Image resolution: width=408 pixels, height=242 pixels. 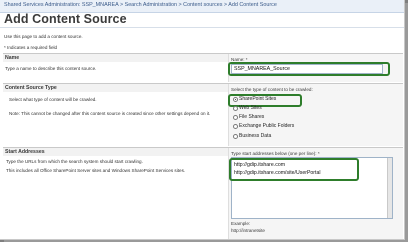 I want to click on start-section-title: Start Addresses, so click(x=25, y=152).